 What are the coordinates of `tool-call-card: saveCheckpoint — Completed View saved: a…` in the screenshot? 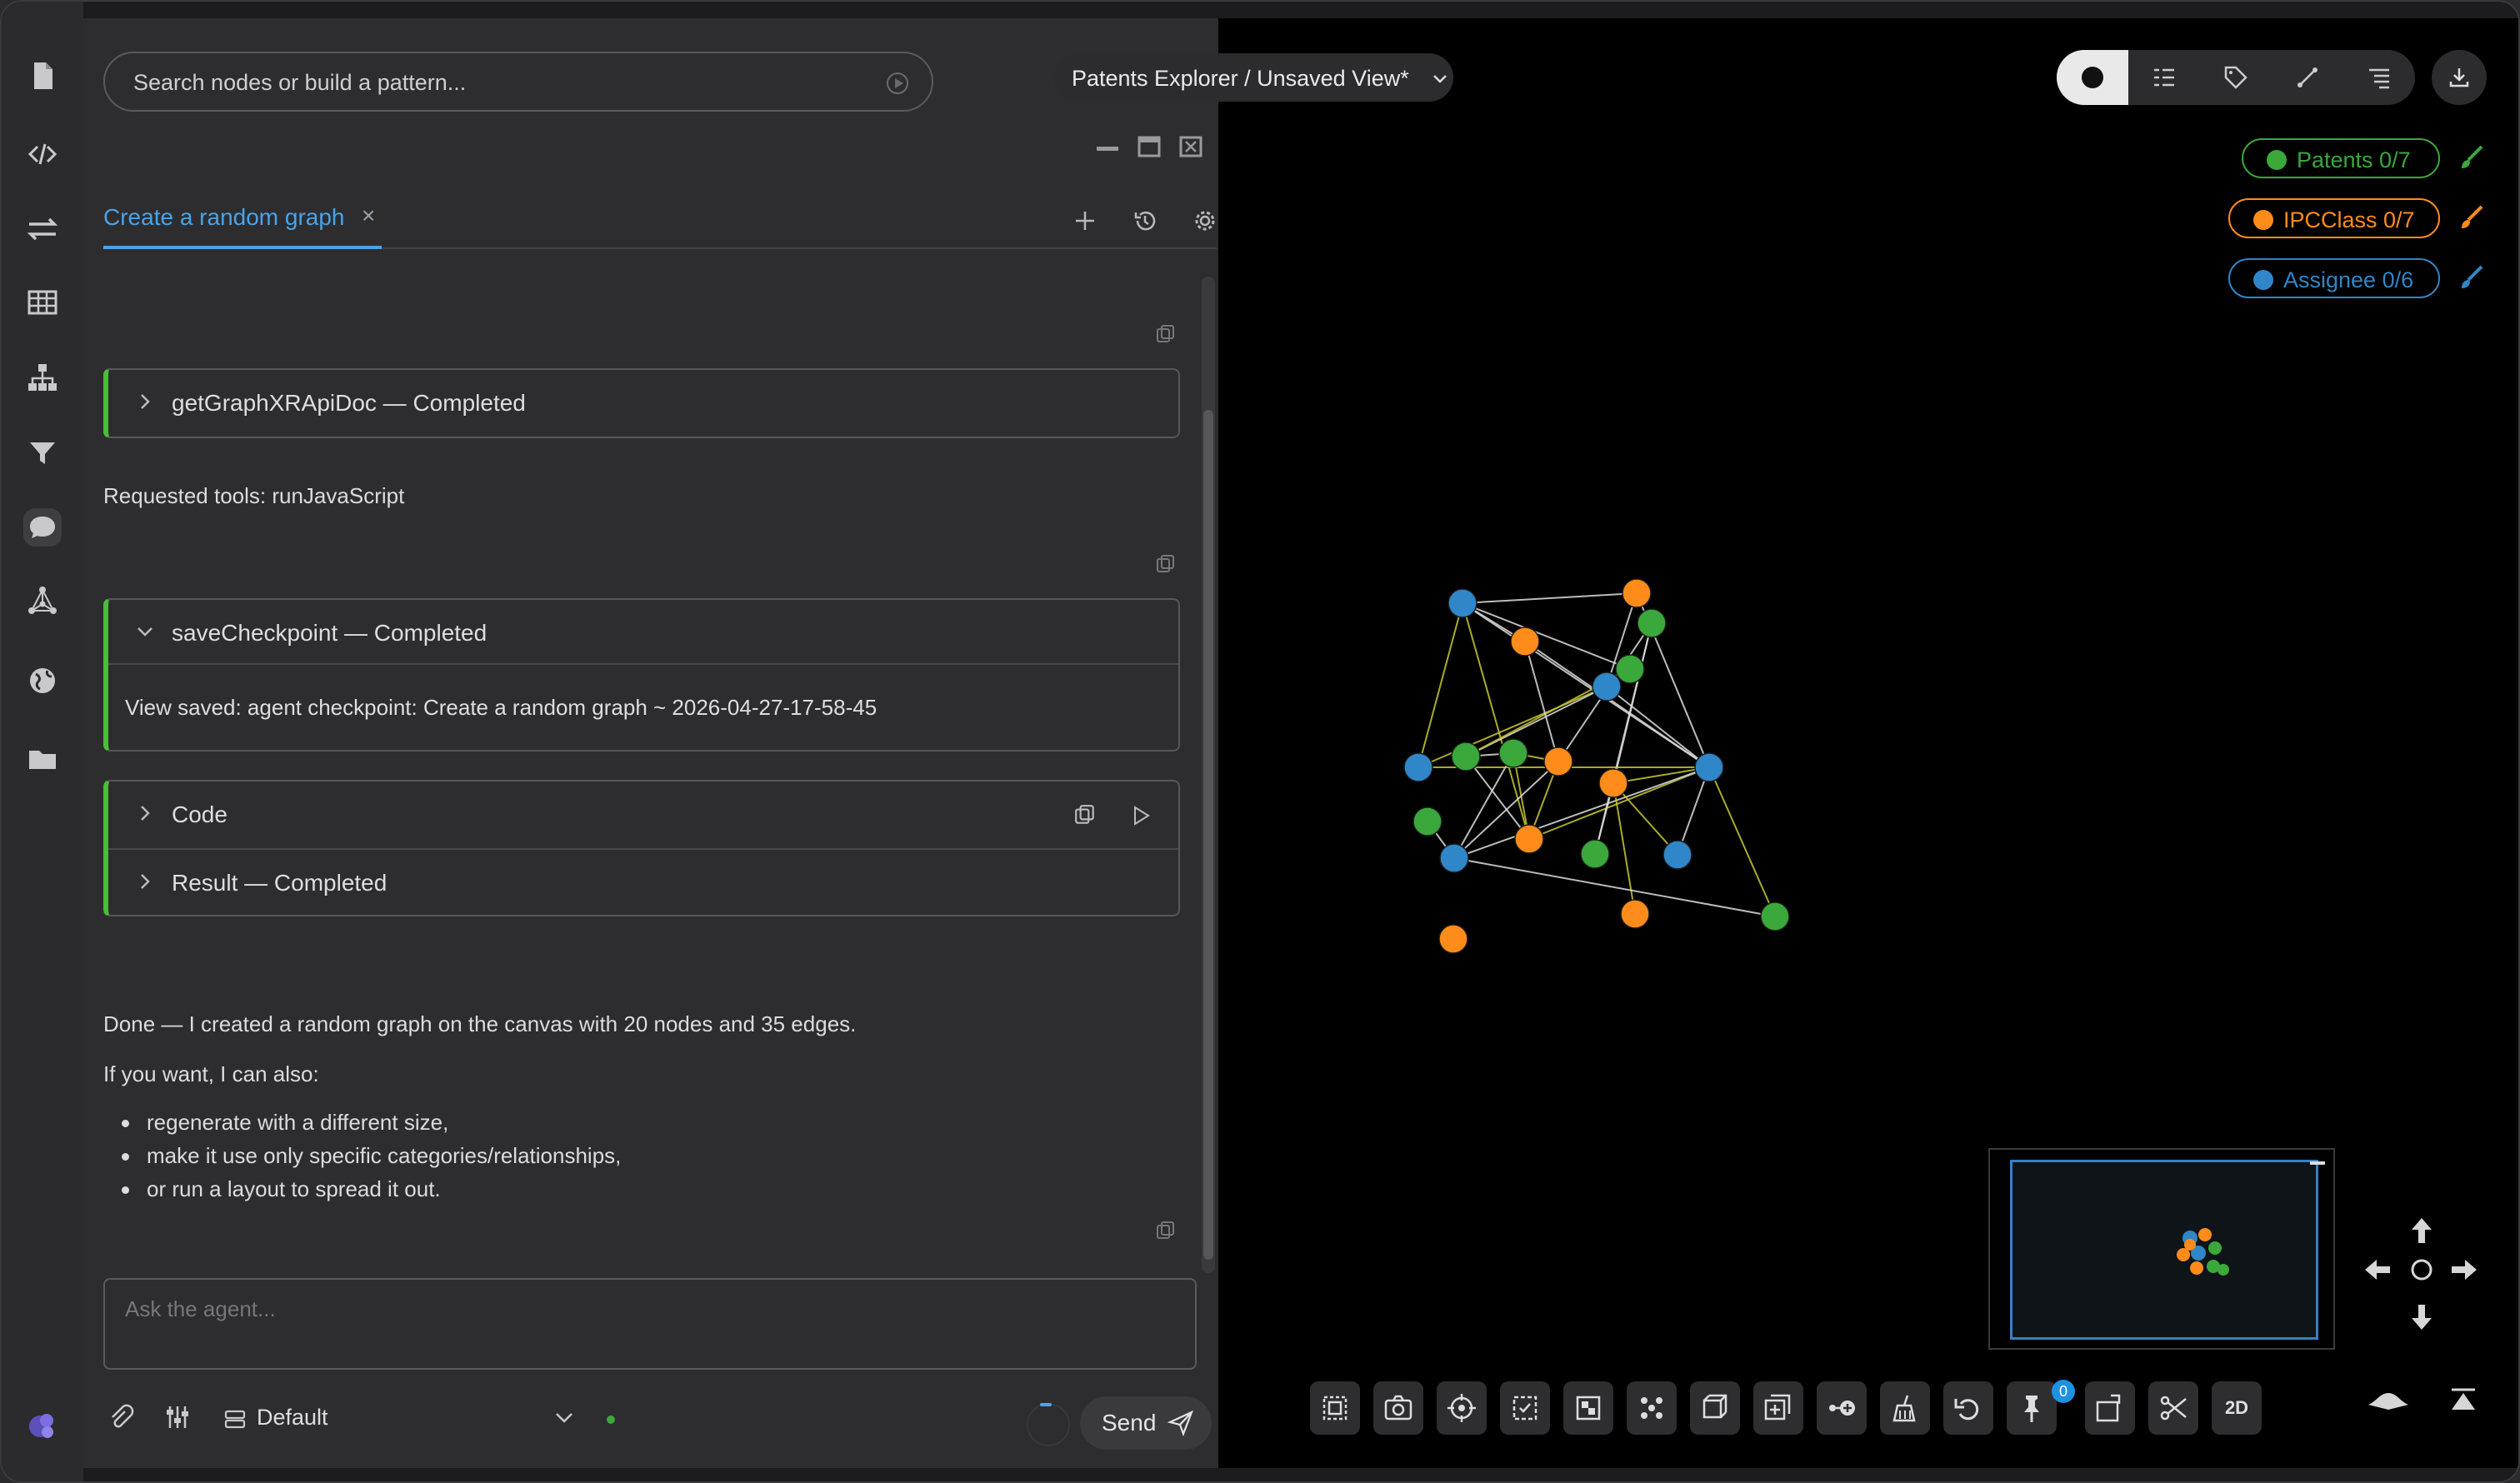 It's located at (641, 675).